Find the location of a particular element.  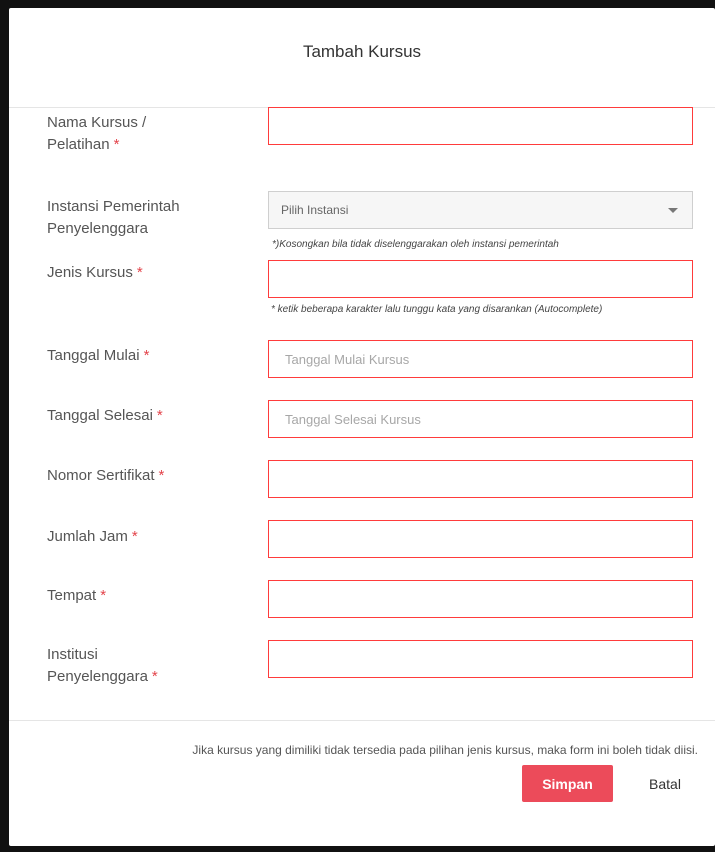

label-instansi: Instansi Pemerintah Penyelenggara is located at coordinates (147, 218).